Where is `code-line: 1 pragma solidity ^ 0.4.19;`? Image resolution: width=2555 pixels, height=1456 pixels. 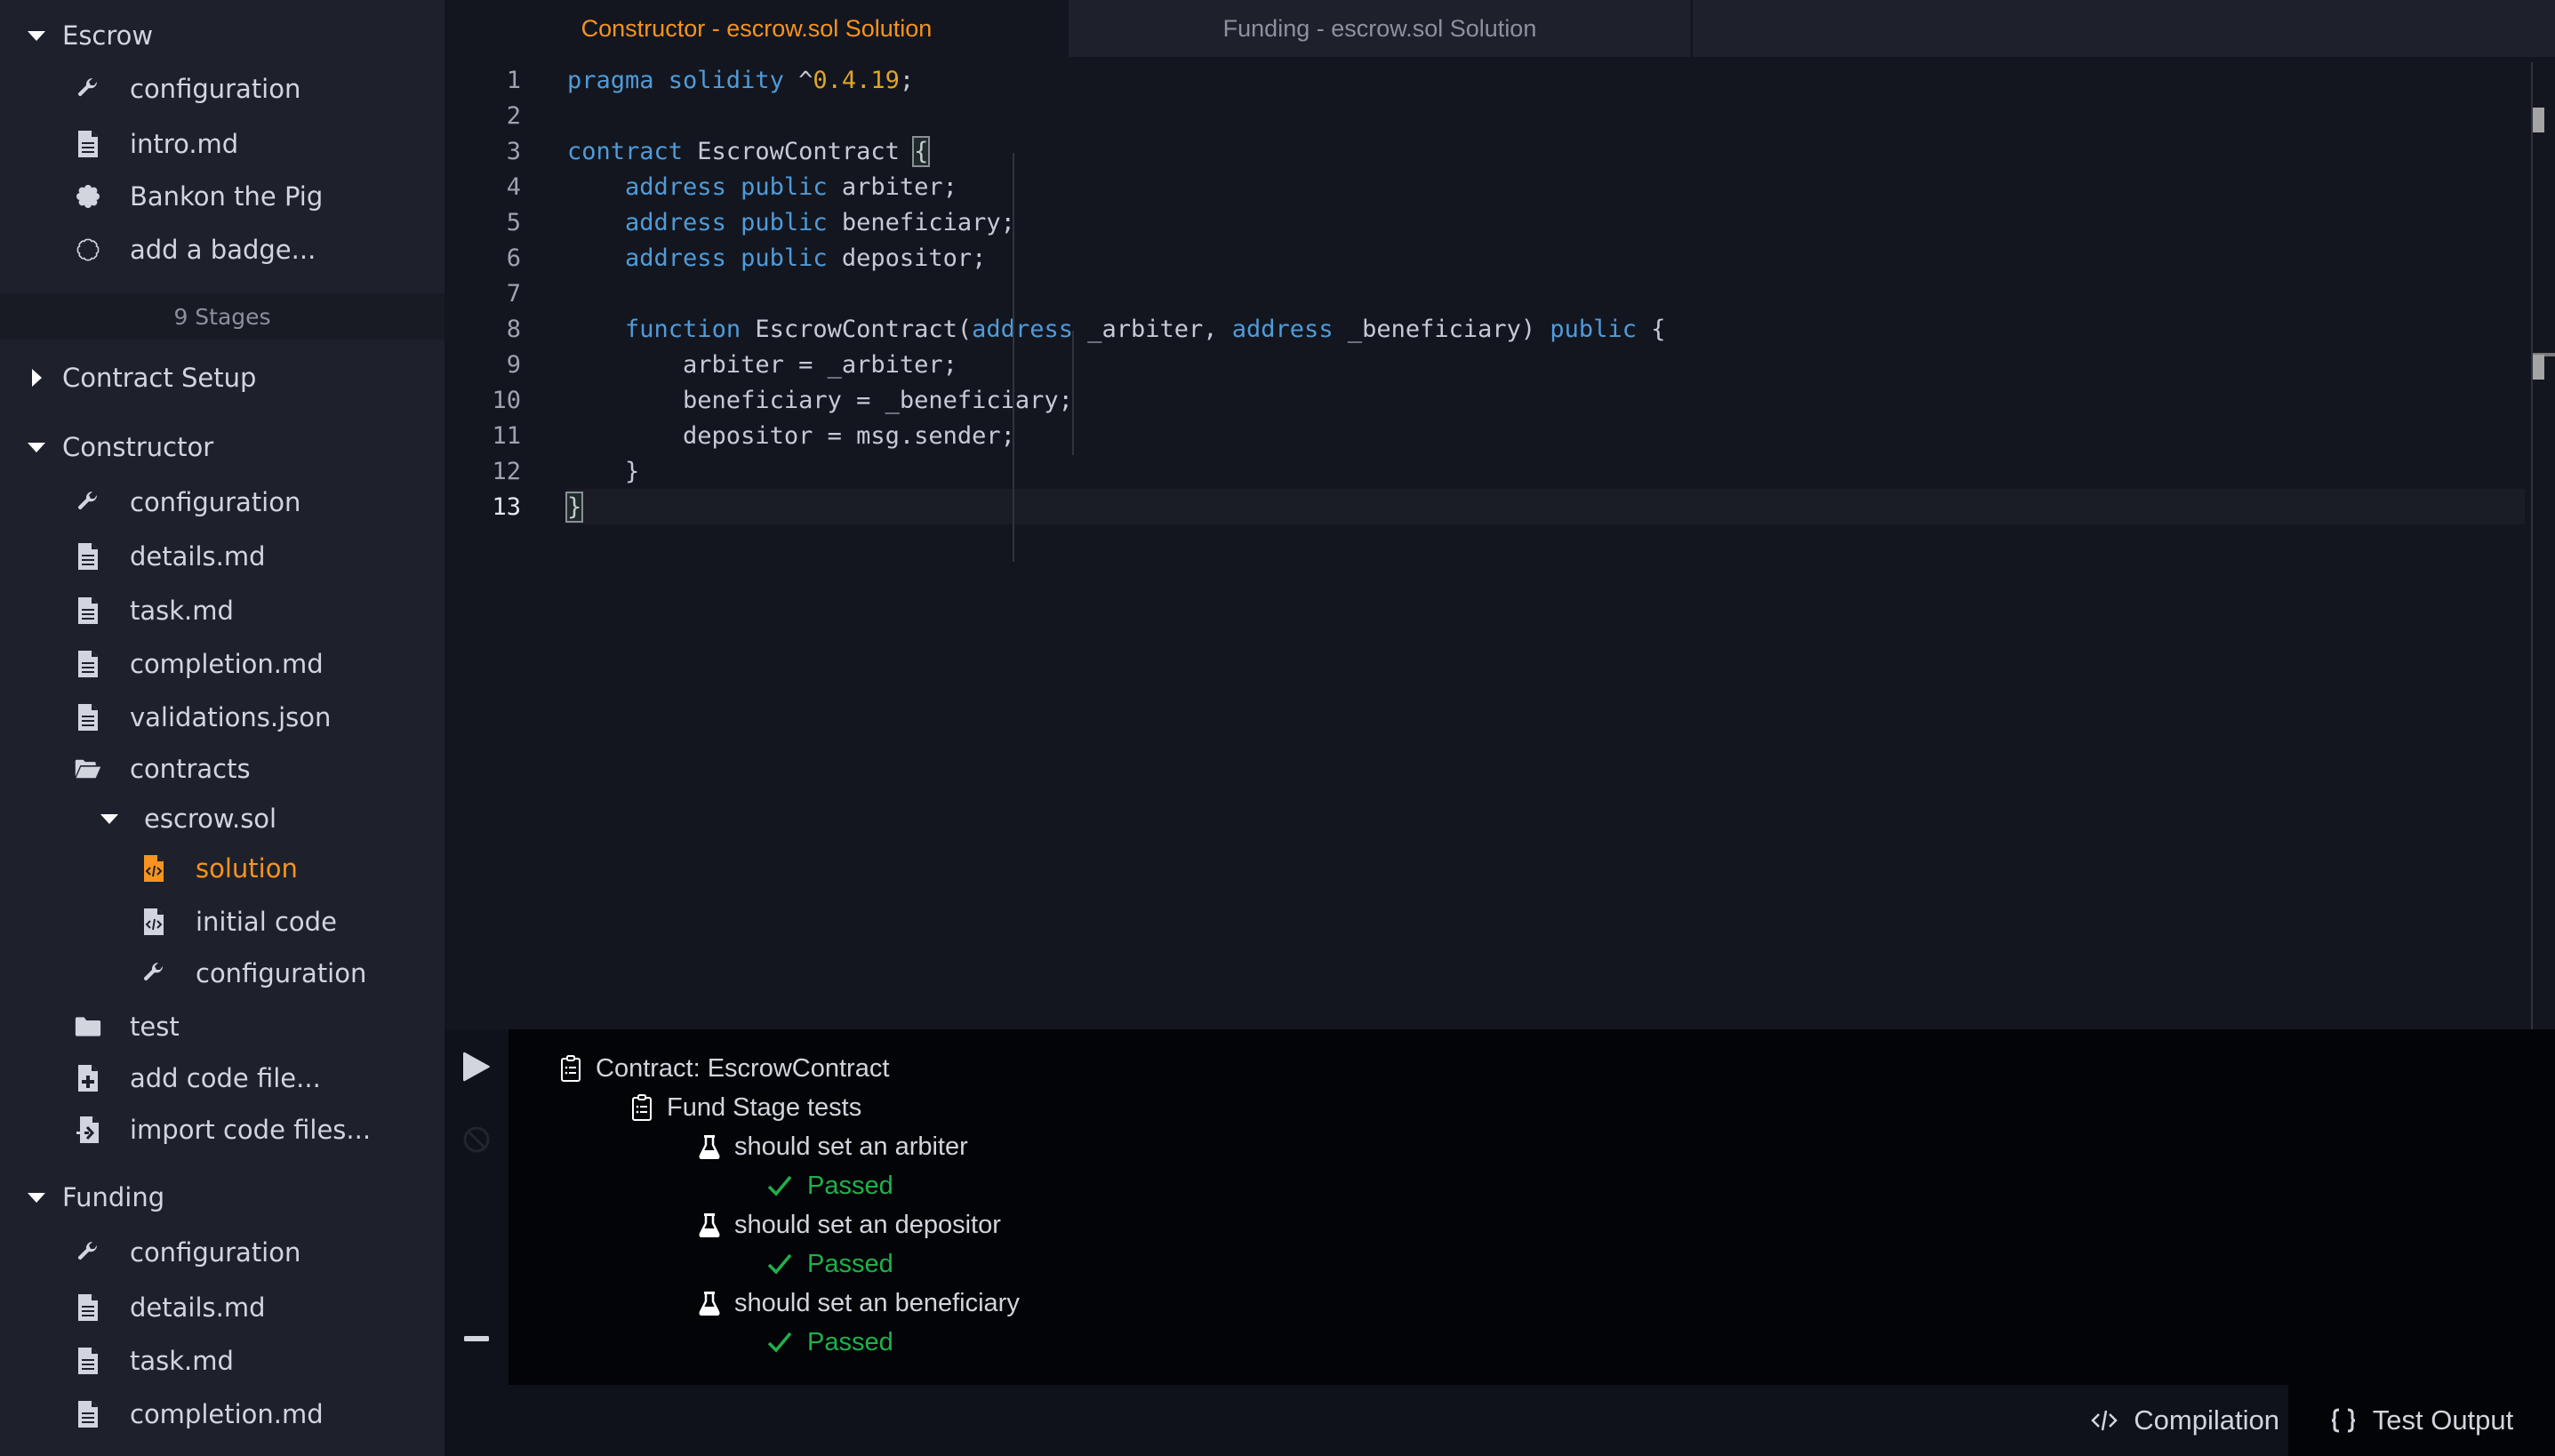
code-line: 1 pragma solidity ^ 0.4.19; is located at coordinates (1485, 80).